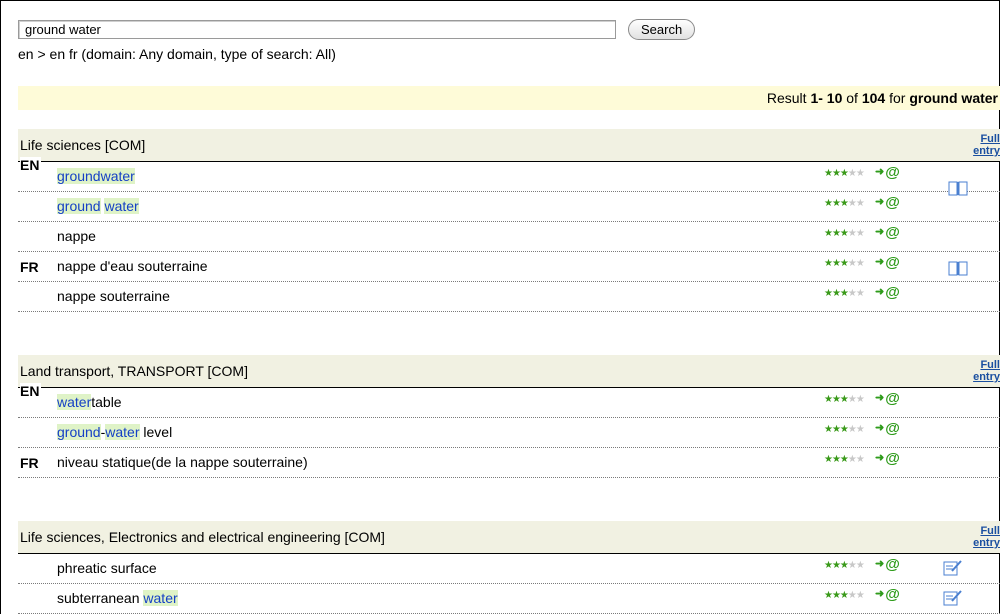 This screenshot has height=614, width=1001. What do you see at coordinates (873, 98) in the screenshot?
I see `result-total: 104` at bounding box center [873, 98].